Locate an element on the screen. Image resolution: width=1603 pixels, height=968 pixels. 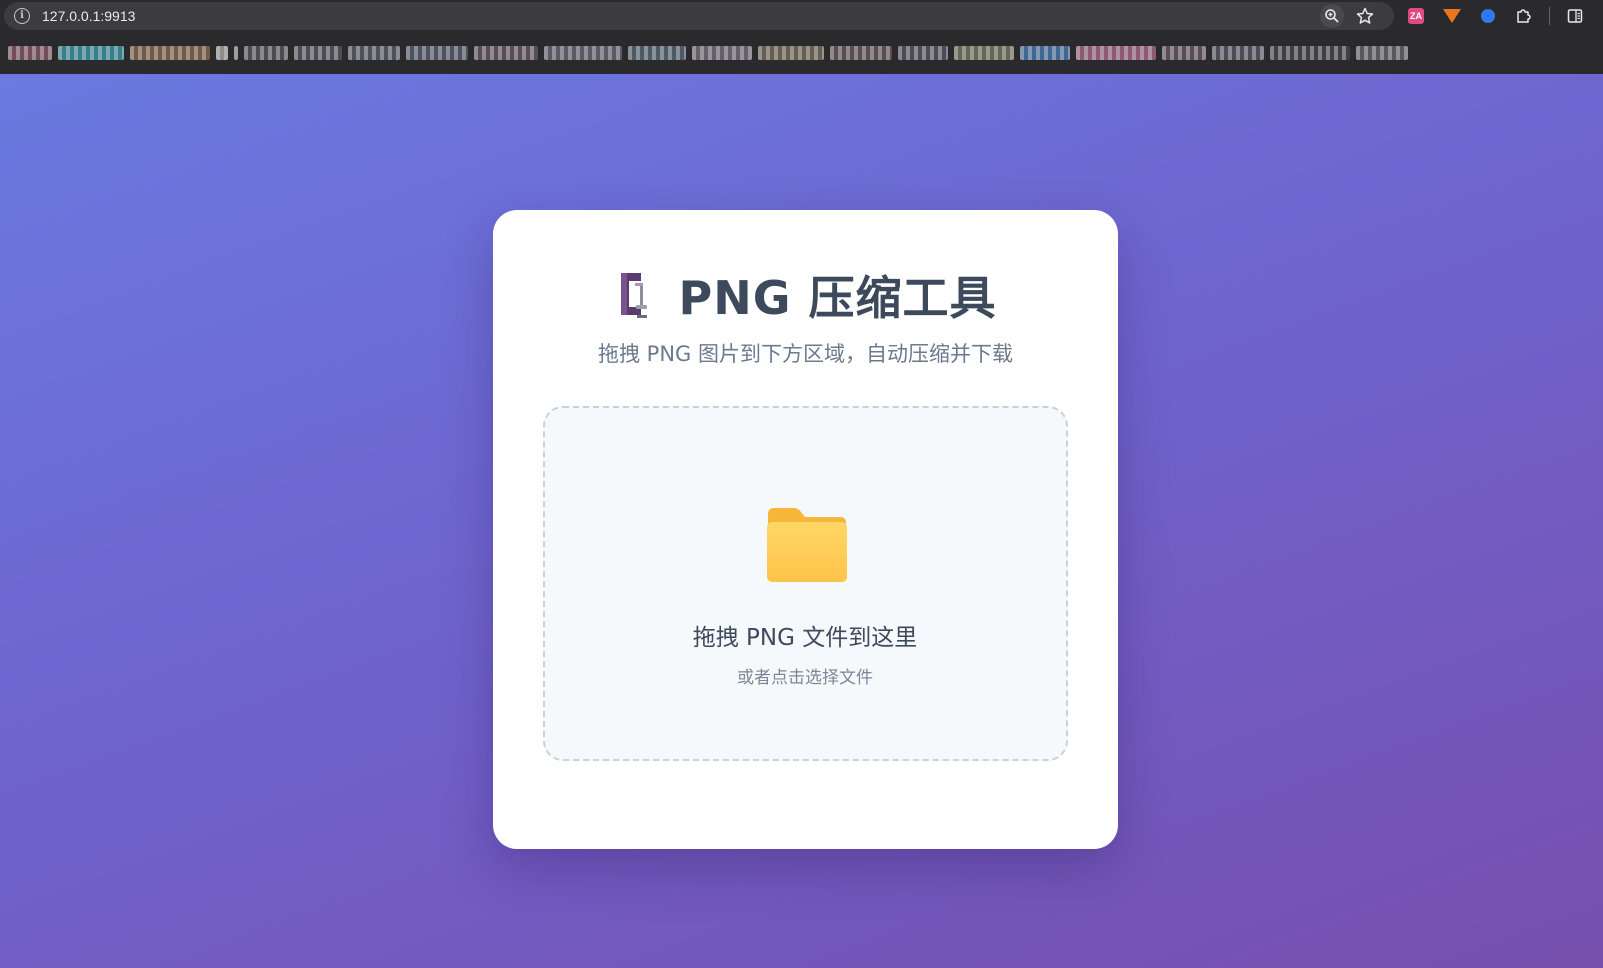
fox-extension-icon is located at coordinates (1452, 16).